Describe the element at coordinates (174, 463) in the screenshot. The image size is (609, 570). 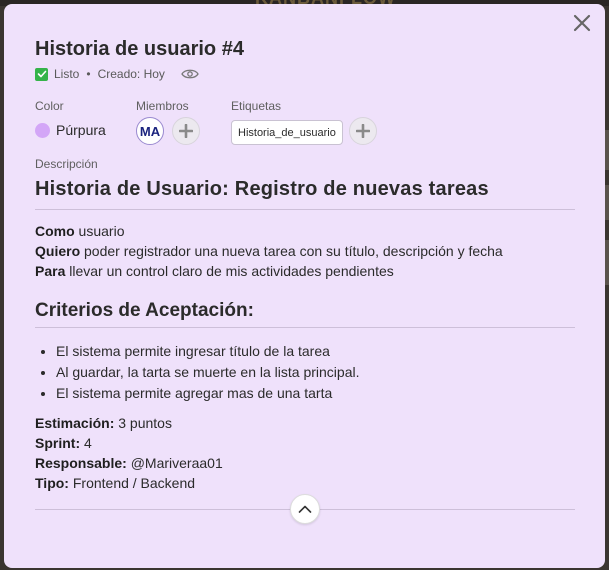
I see `owner-value: @Mariveraa01` at that location.